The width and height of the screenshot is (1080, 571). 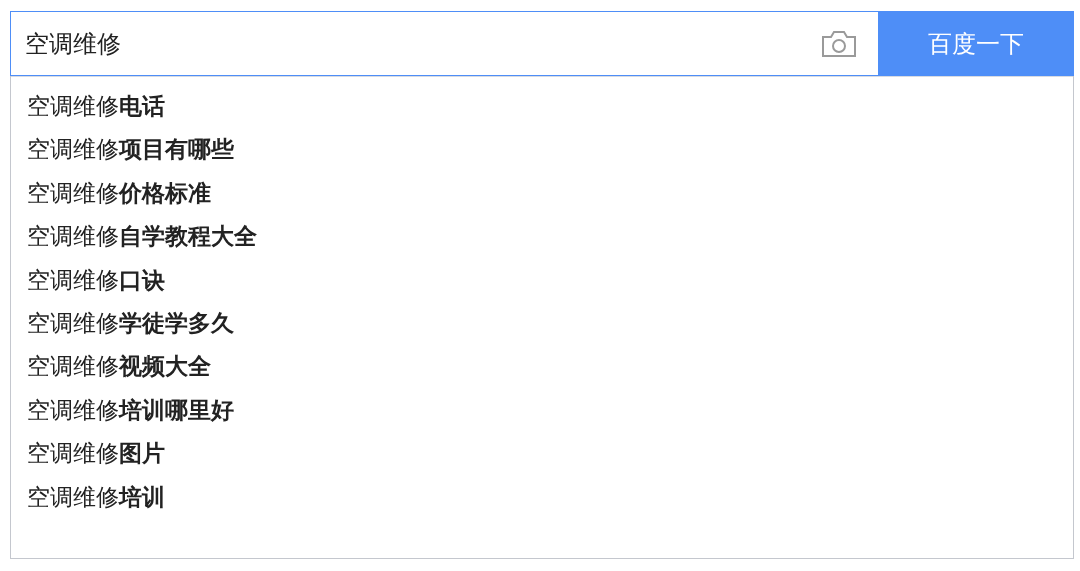 What do you see at coordinates (119, 193) in the screenshot?
I see `suggestion-item: 空调维修价格标准` at bounding box center [119, 193].